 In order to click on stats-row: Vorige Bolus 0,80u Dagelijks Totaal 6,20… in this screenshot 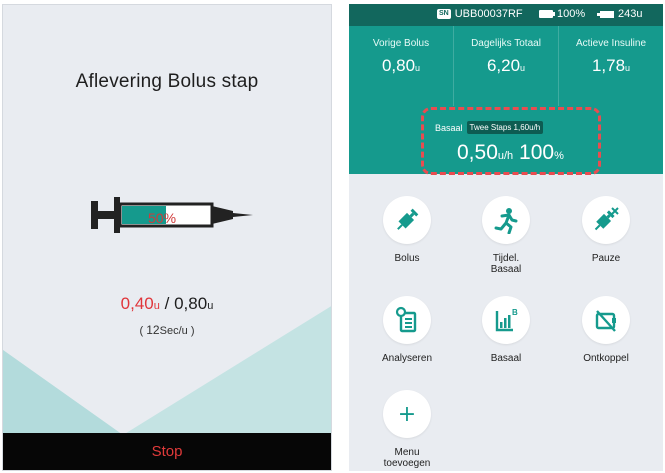, I will do `click(506, 66)`.